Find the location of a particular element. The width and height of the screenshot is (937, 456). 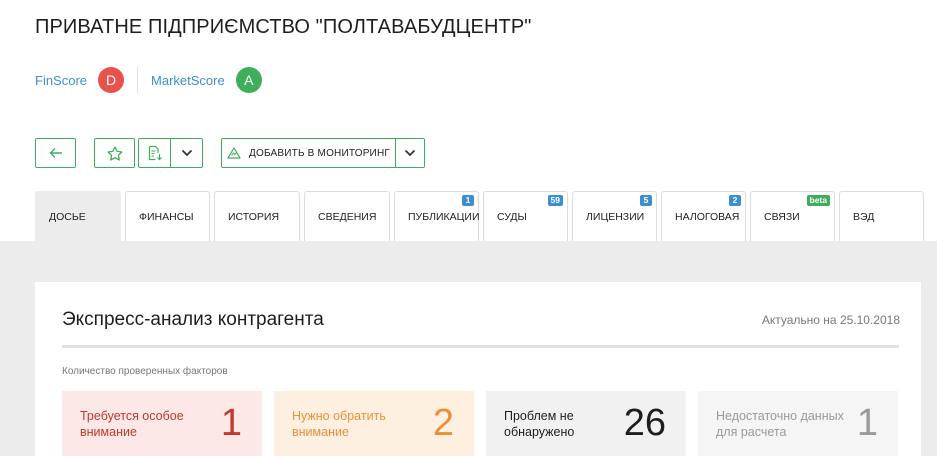

tab-label: ЛИЦЕНЗИИ is located at coordinates (615, 216).